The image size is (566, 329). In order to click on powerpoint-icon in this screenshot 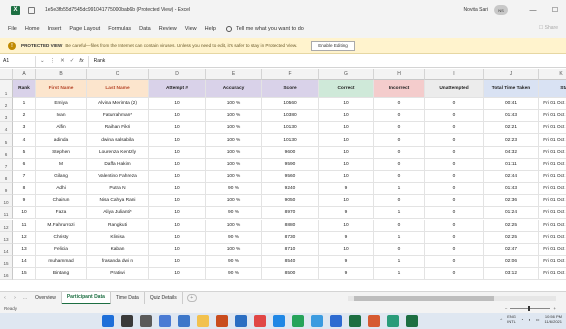, I will do `click(374, 321)`.